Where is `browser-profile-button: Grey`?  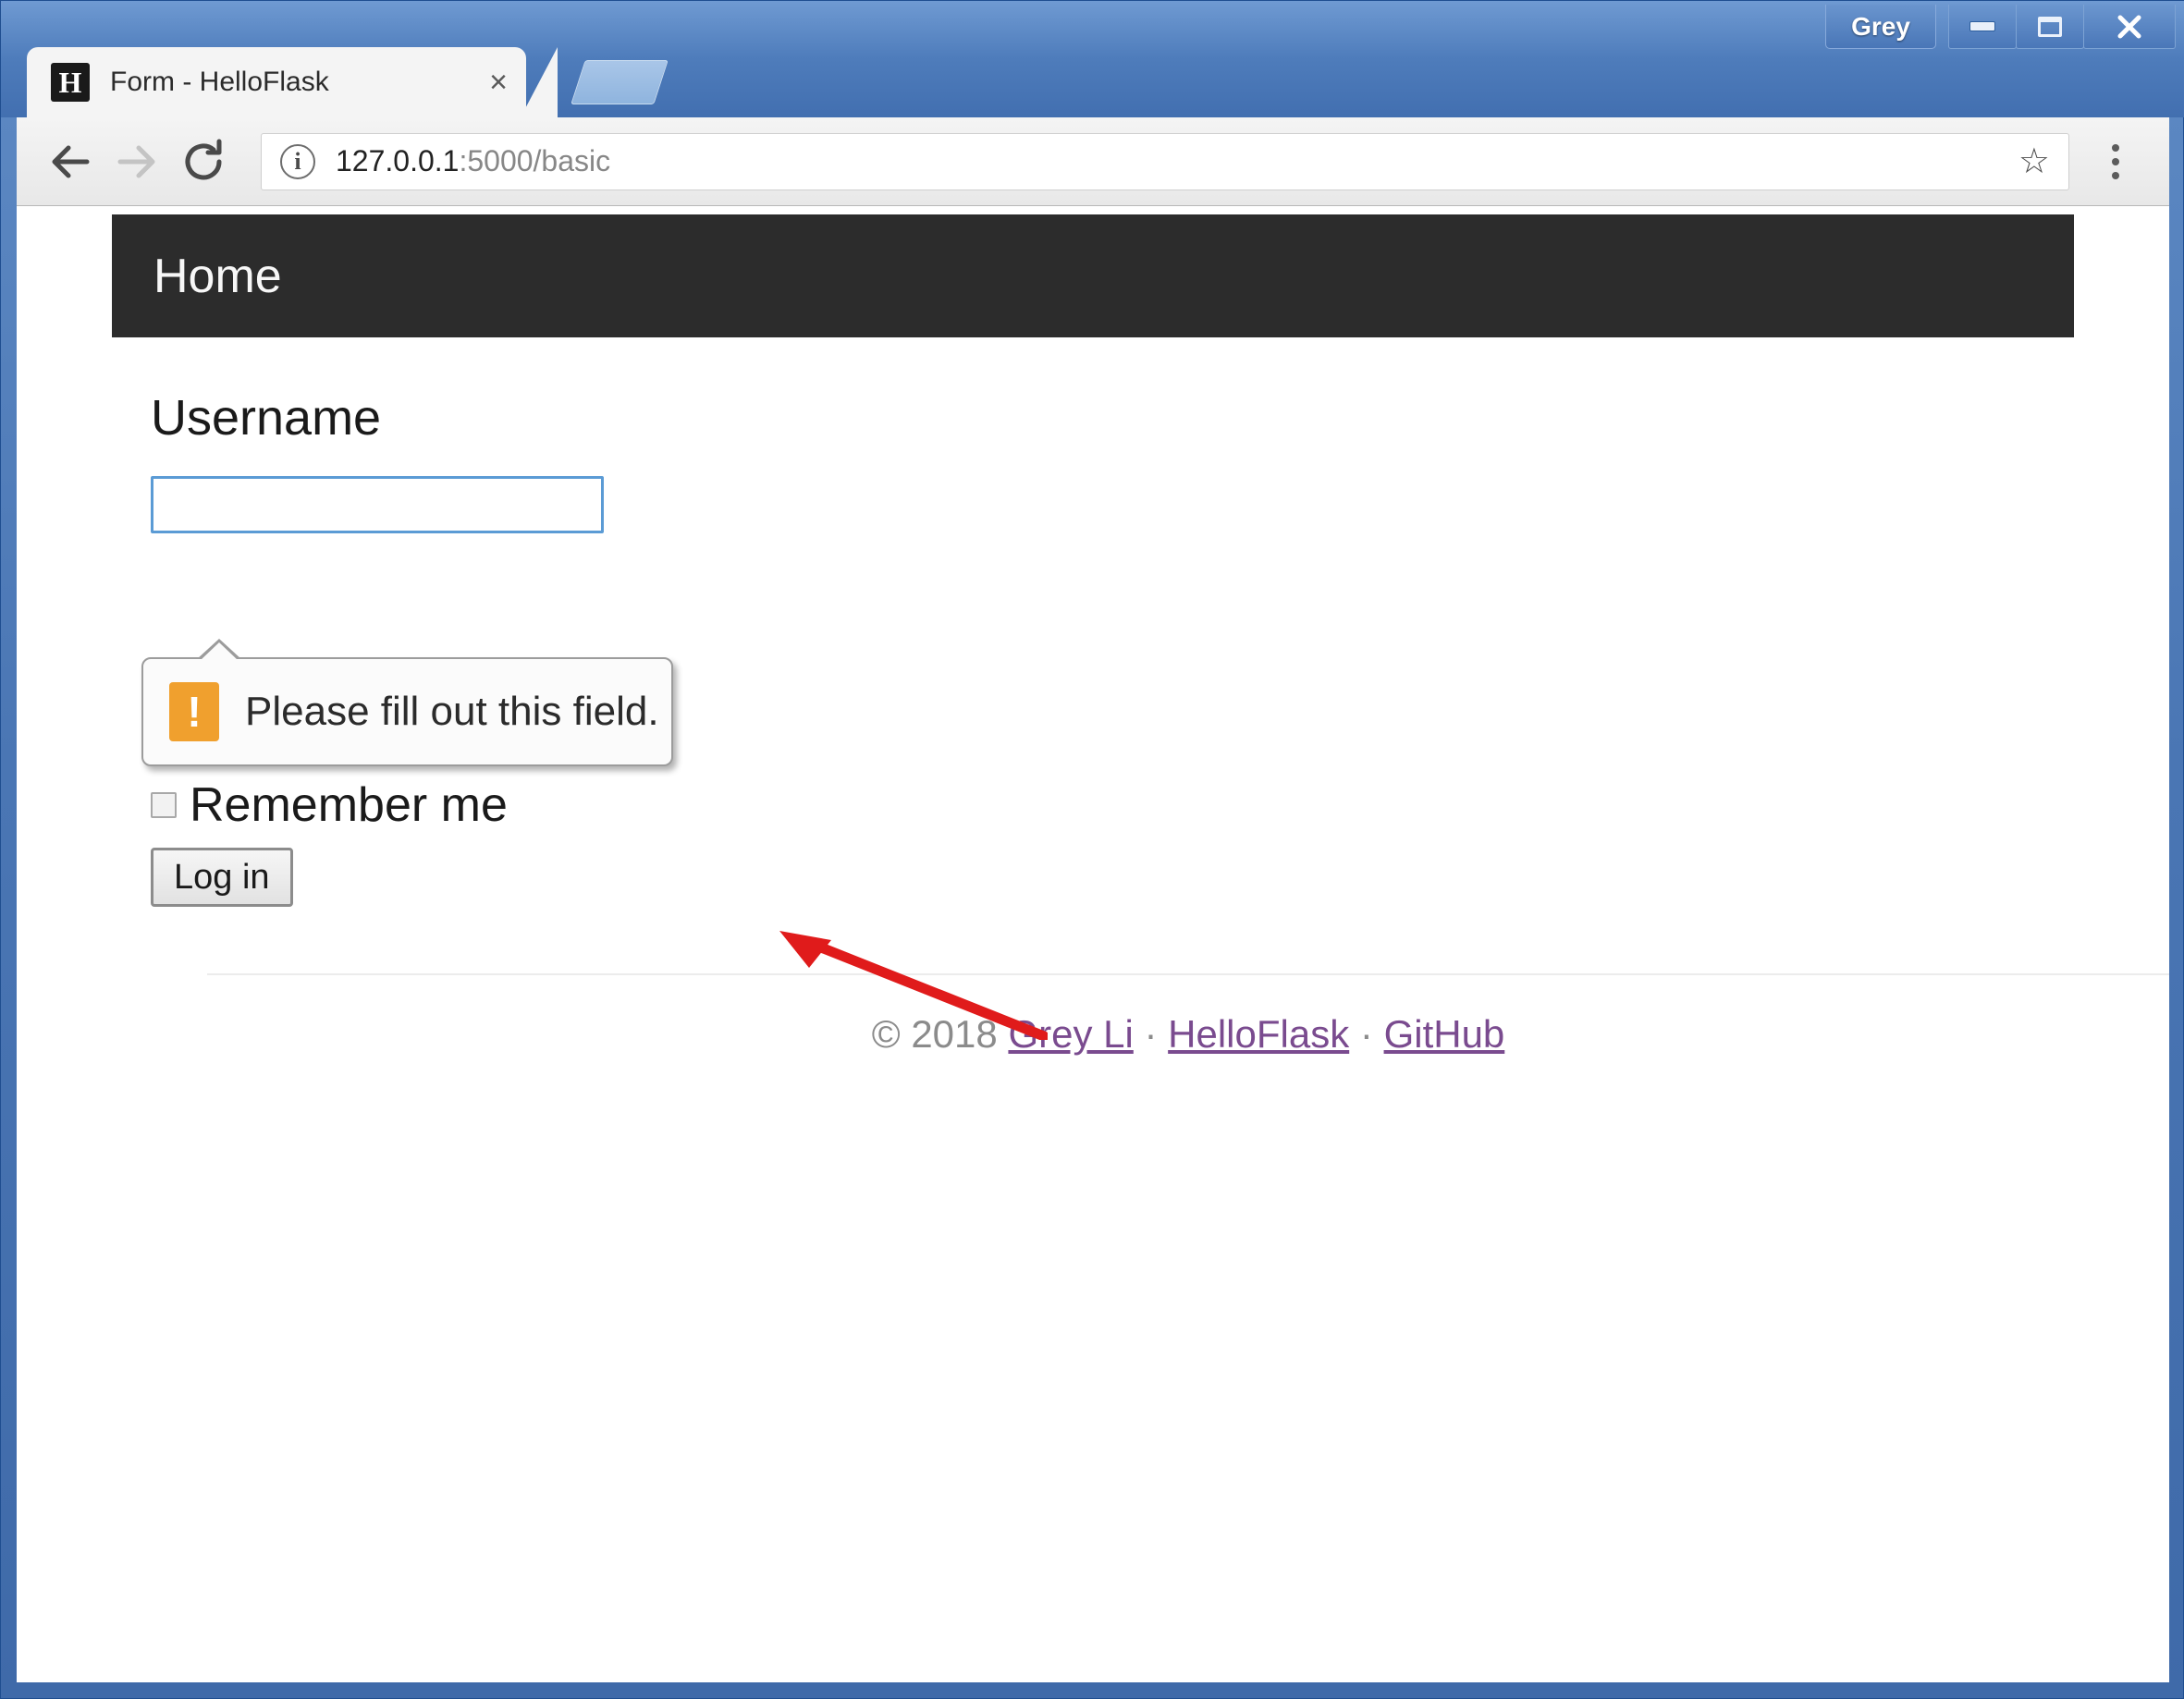
browser-profile-button: Grey is located at coordinates (1880, 27).